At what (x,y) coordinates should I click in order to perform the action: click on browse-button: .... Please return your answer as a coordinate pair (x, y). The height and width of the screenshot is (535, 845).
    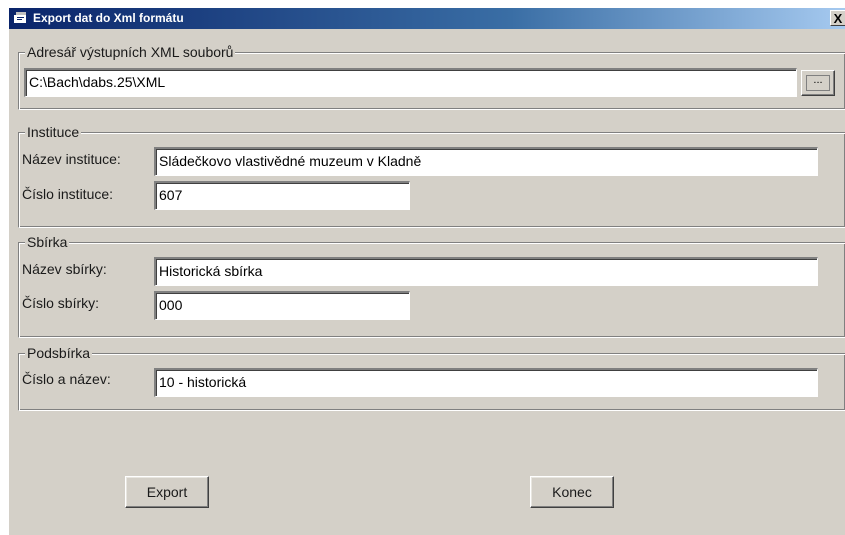
    Looking at the image, I should click on (818, 83).